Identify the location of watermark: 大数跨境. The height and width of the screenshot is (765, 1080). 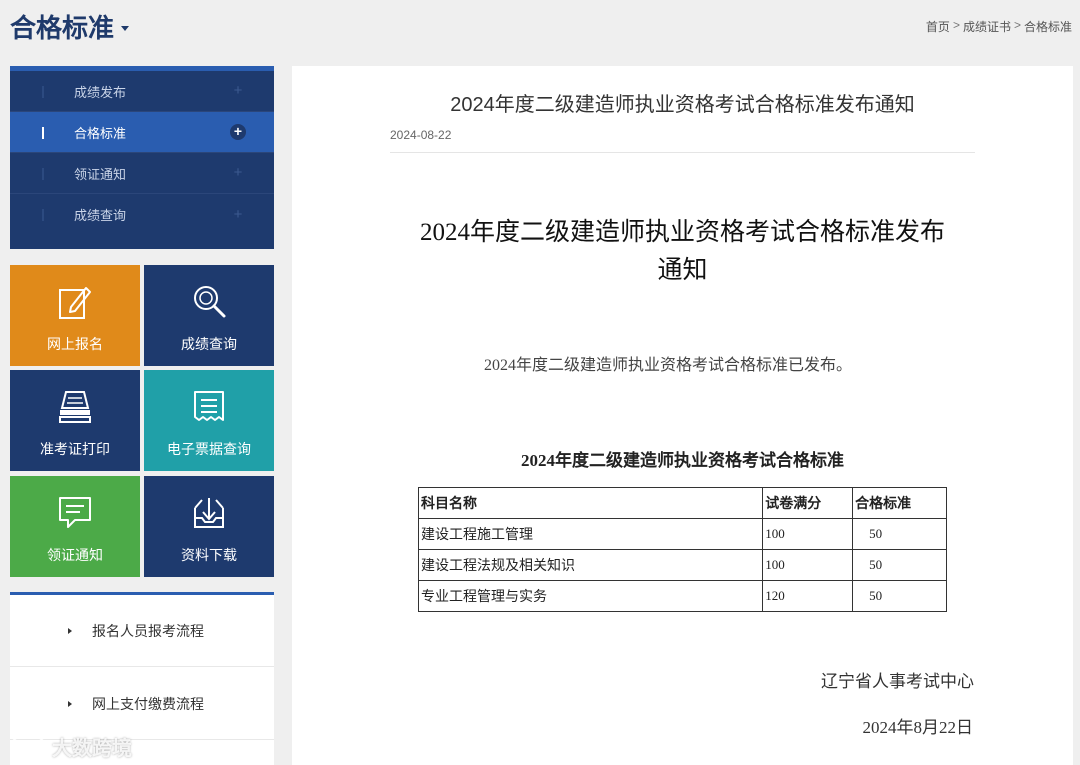
(71, 746).